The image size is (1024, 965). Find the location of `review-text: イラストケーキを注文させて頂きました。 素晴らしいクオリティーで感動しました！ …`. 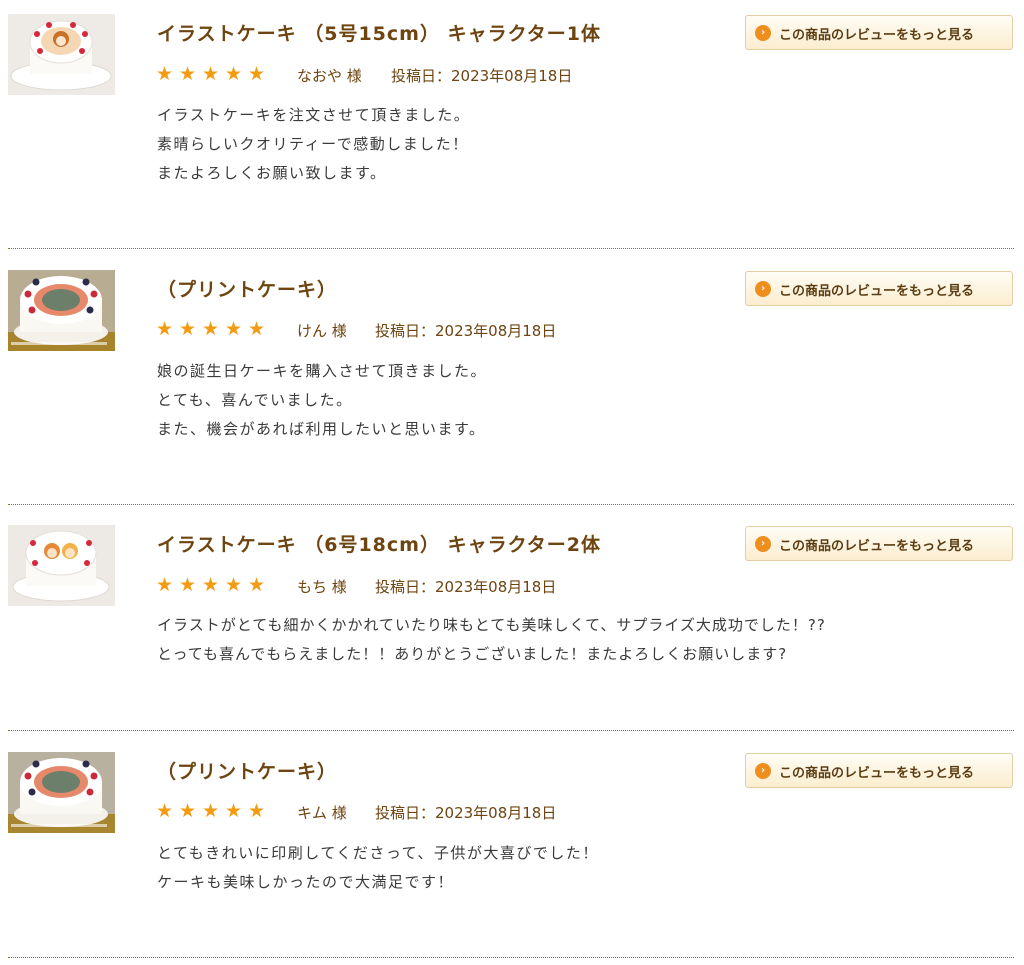

review-text: イラストケーキを注文させて頂きました。 素晴らしいクオリティーで感動しました！ … is located at coordinates (313, 144).